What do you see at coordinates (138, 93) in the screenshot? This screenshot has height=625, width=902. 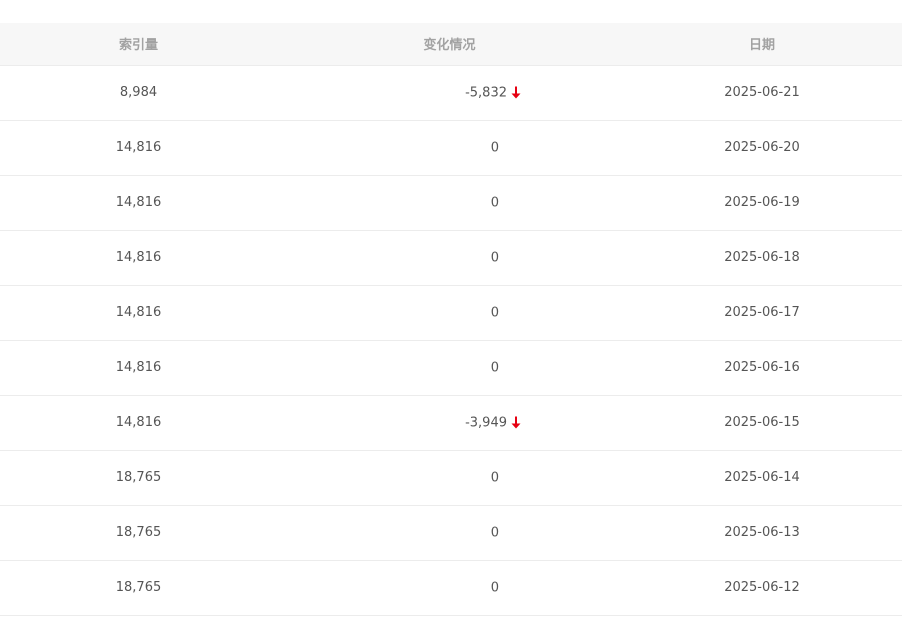 I see `index-count-cell: 8,984` at bounding box center [138, 93].